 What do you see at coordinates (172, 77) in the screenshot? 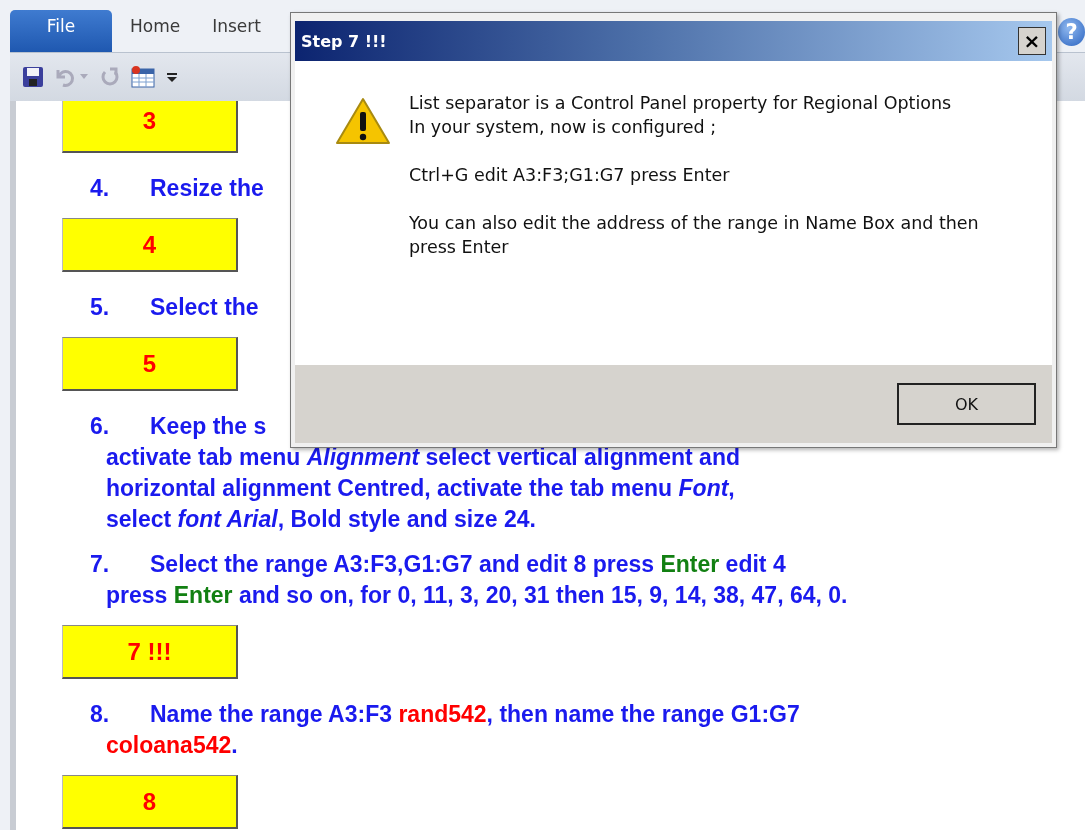
I see `customize-toolbar-icon` at bounding box center [172, 77].